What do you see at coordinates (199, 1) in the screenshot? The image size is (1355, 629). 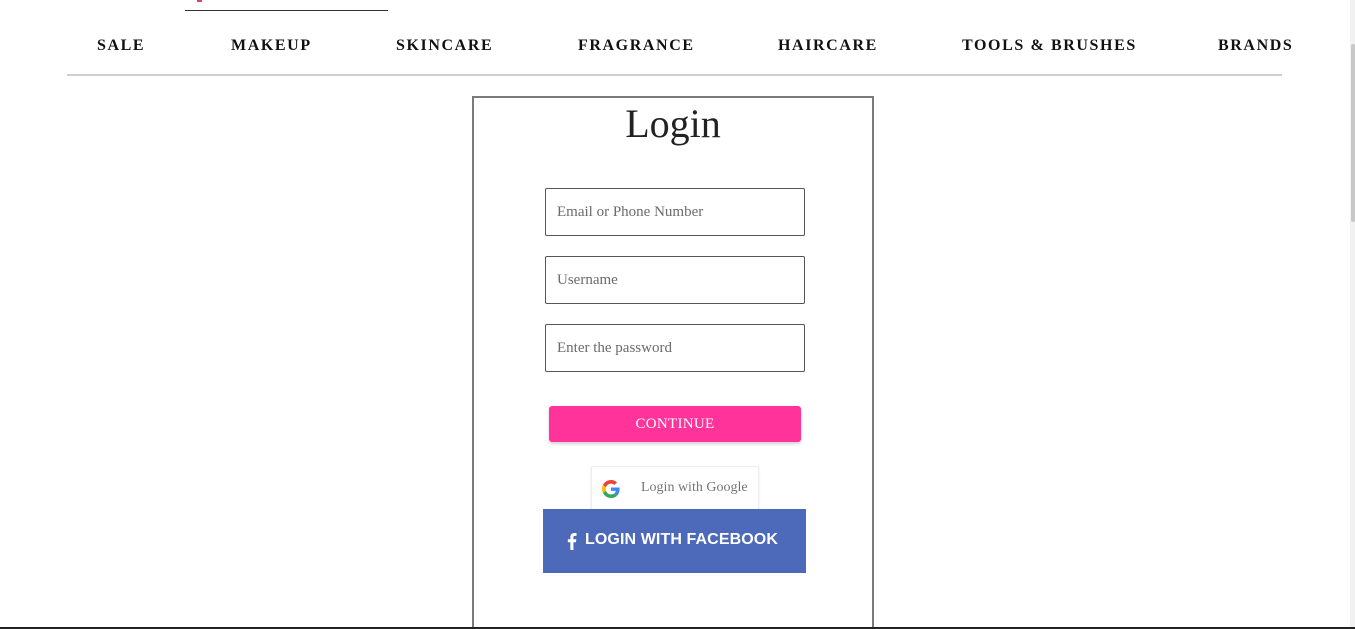 I see `header-accent-mark` at bounding box center [199, 1].